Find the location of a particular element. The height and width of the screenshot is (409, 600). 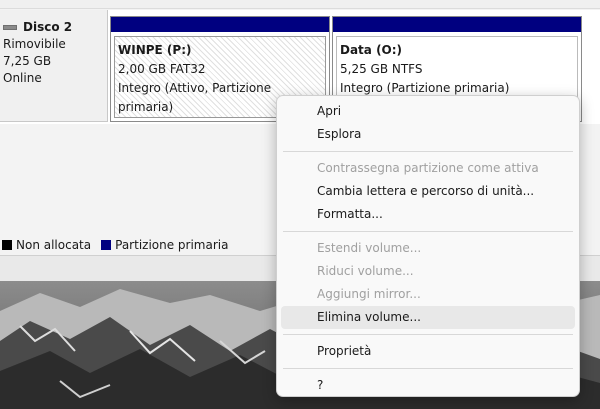

top-scroll-strip is located at coordinates (300, 4).